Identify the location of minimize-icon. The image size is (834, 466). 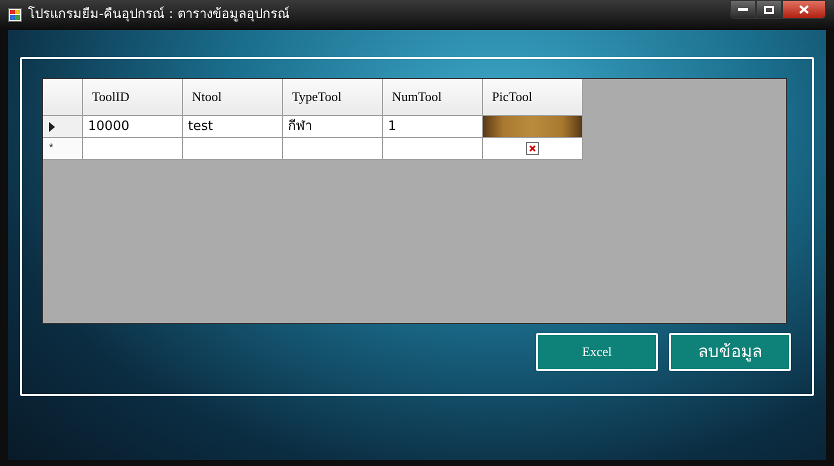
(743, 10).